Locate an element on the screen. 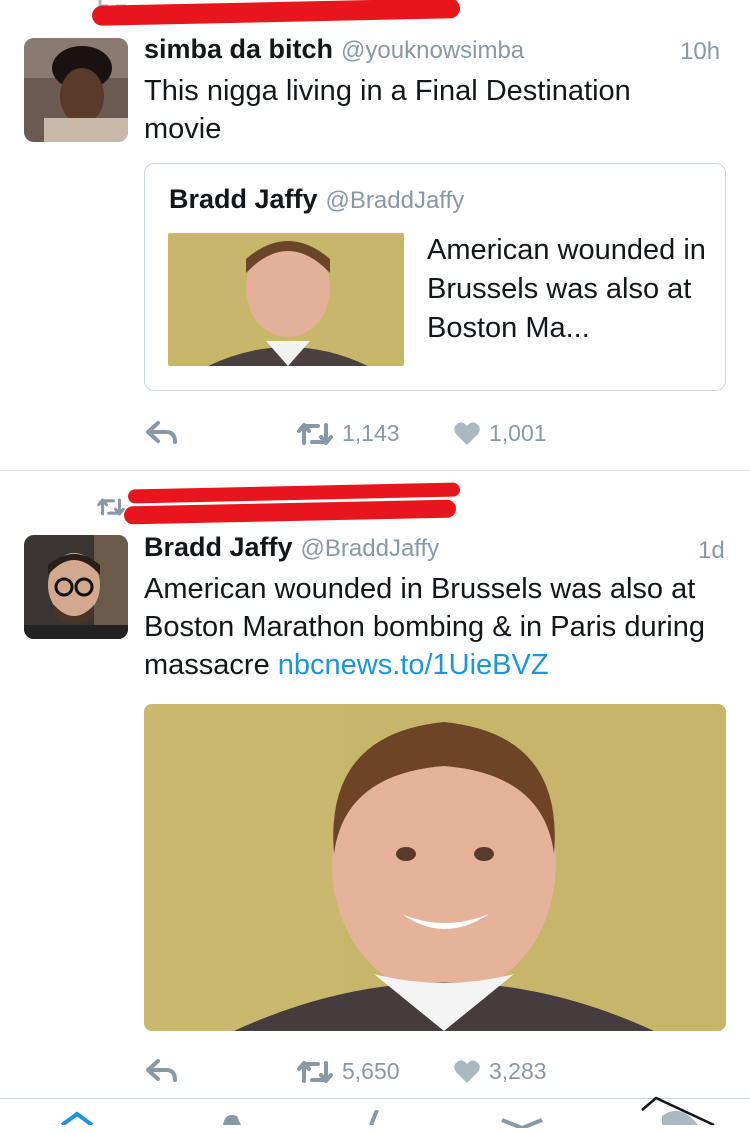  tweet-divider is located at coordinates (375, 470).